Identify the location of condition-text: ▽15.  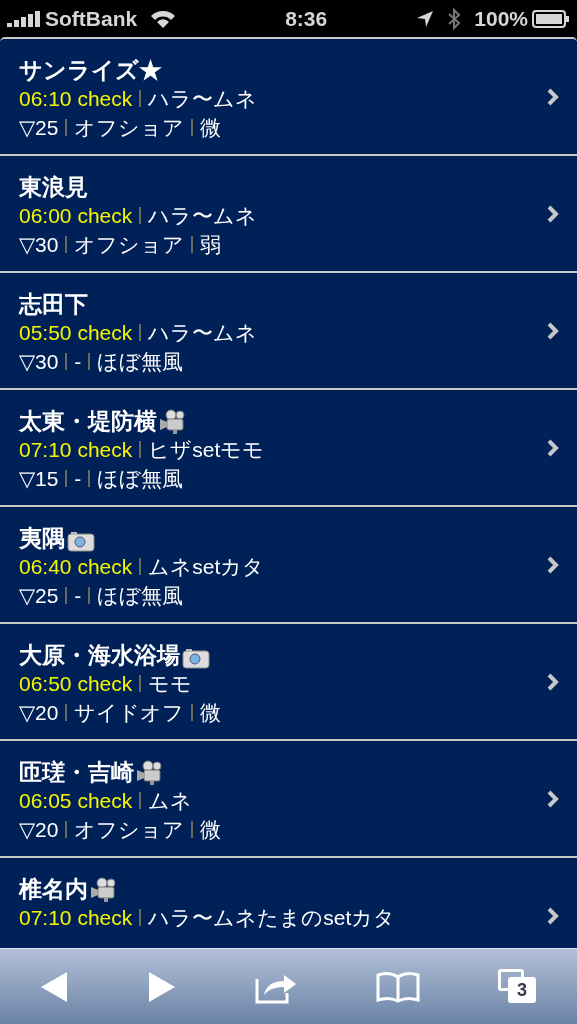
(39, 478).